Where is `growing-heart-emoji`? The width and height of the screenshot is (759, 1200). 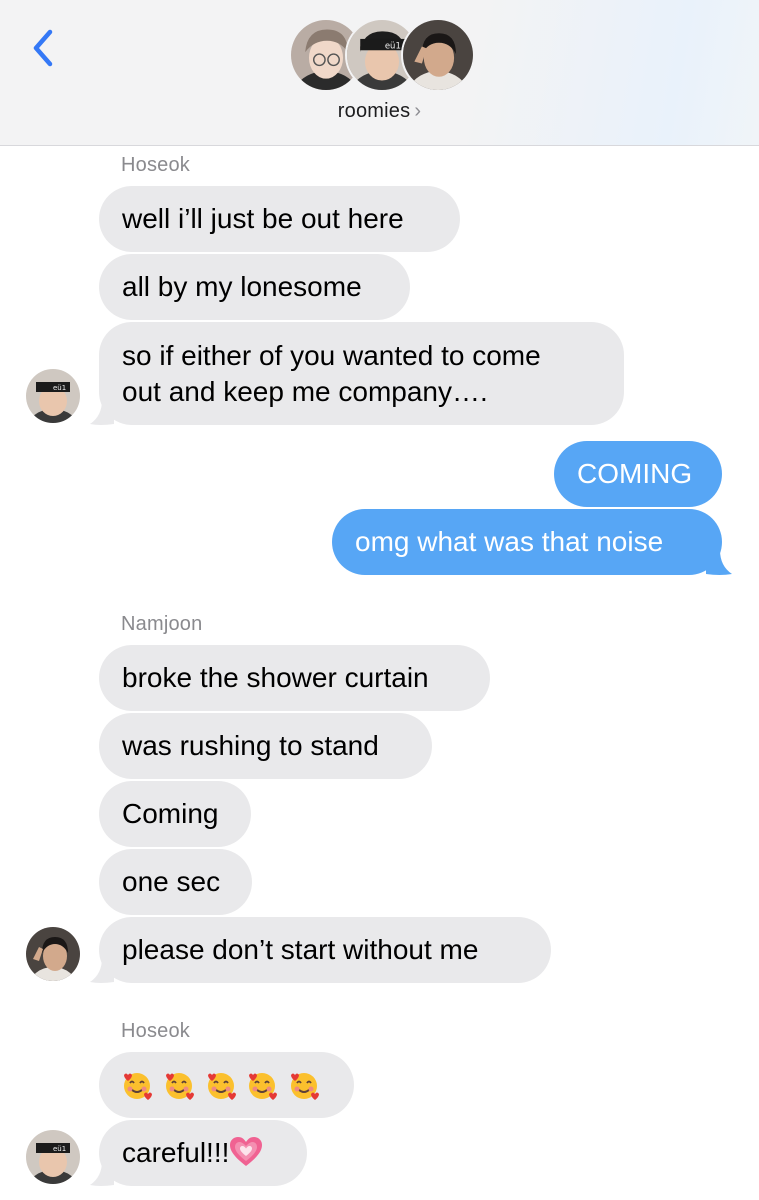
growing-heart-emoji is located at coordinates (246, 1151).